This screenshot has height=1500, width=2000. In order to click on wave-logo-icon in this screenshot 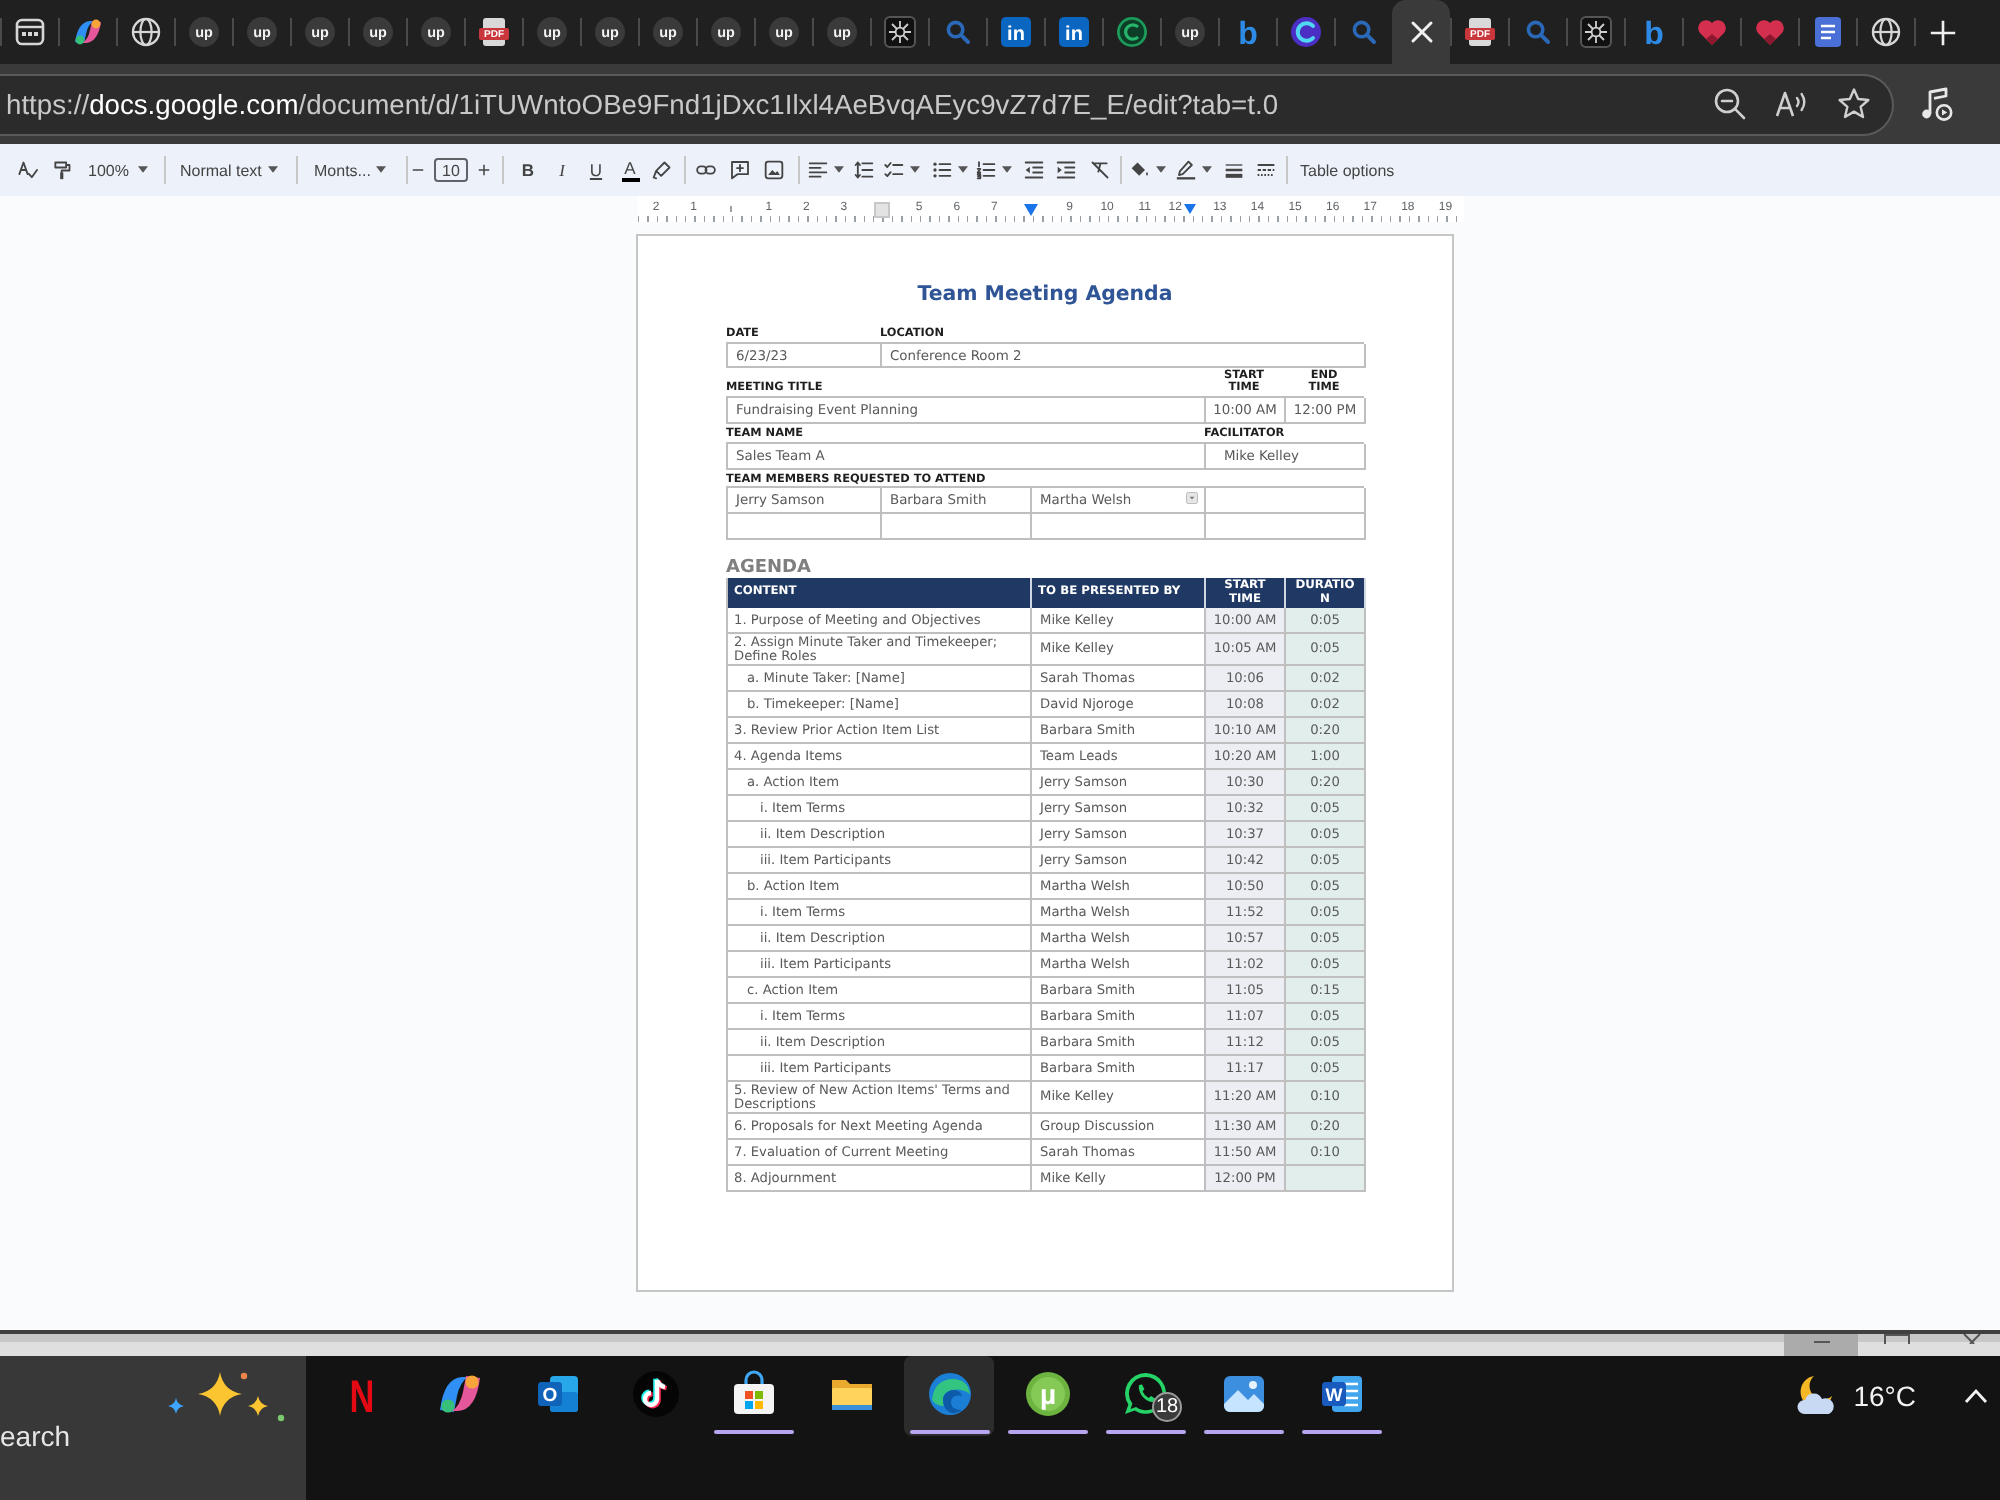, I will do `click(949, 1394)`.